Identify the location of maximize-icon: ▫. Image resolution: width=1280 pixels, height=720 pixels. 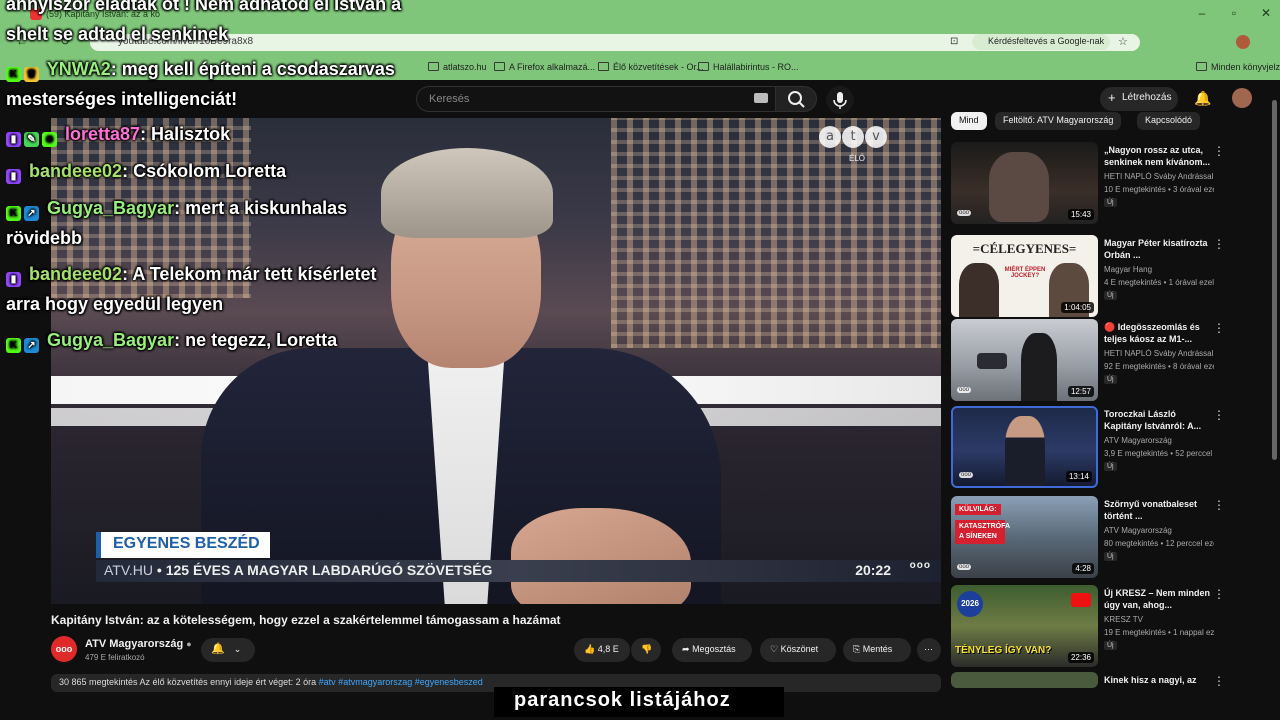
(1234, 15).